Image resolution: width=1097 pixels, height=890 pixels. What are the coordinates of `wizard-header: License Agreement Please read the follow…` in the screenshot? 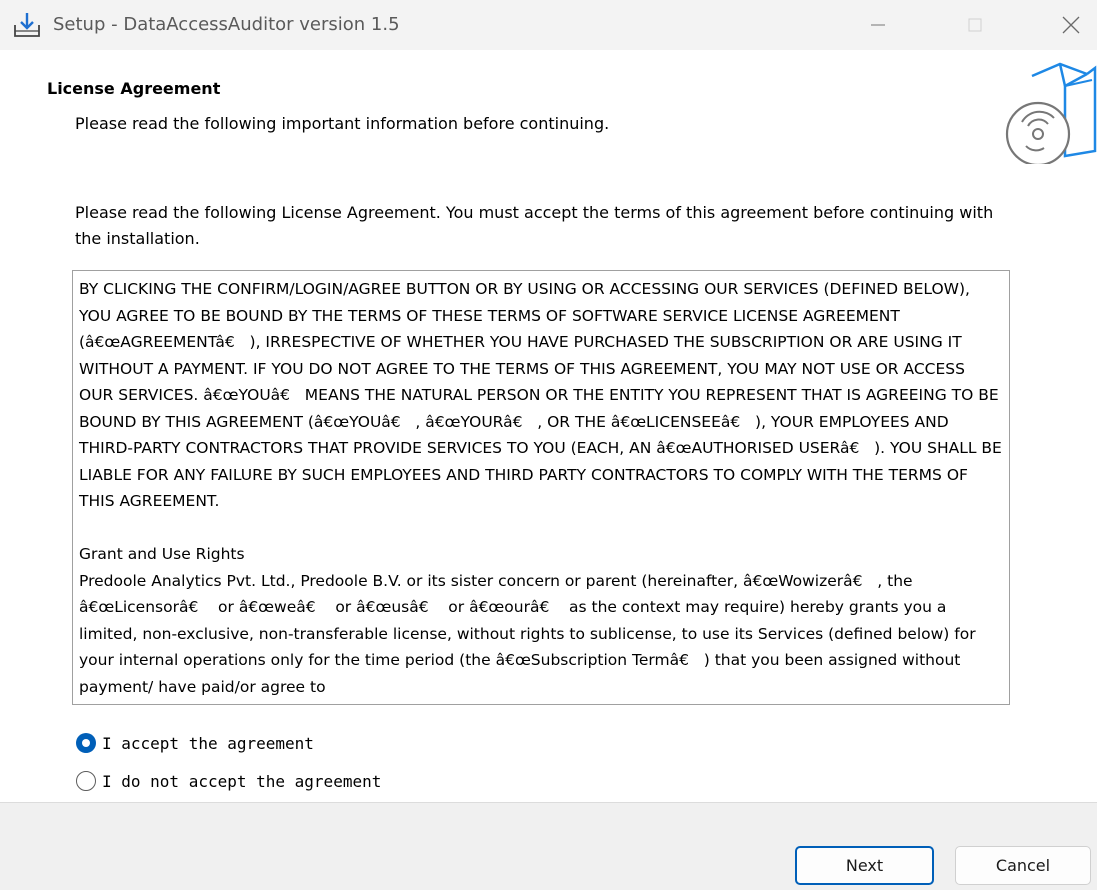 It's located at (548, 111).